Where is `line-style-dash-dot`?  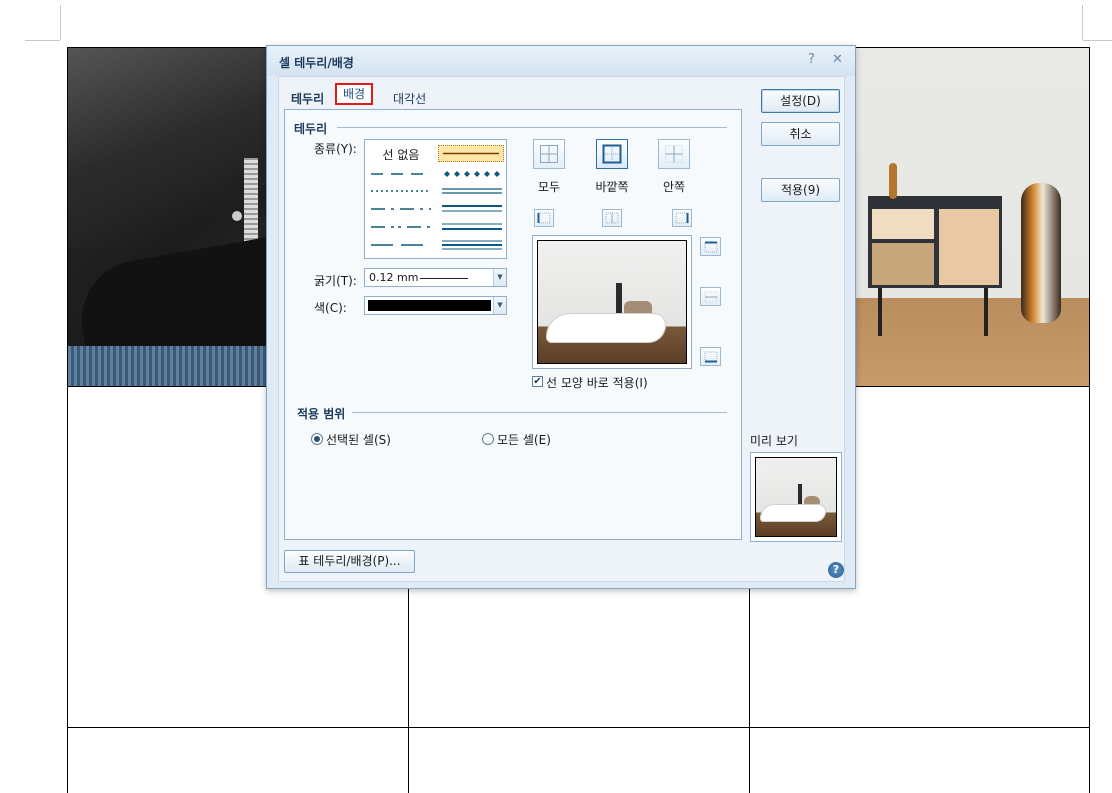 line-style-dash-dot is located at coordinates (401, 209).